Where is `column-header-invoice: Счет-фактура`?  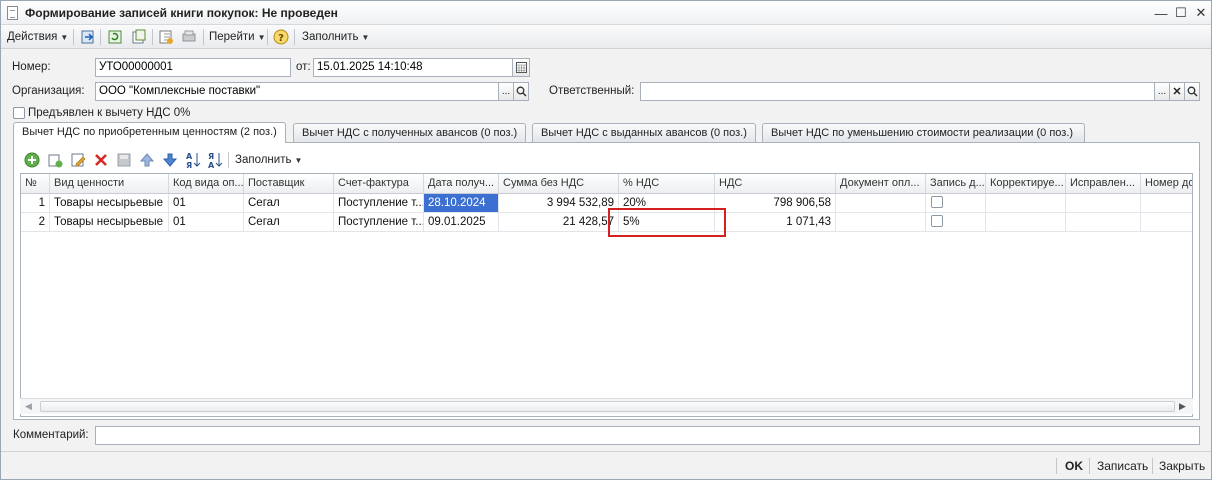 column-header-invoice: Счет-фактура is located at coordinates (379, 184).